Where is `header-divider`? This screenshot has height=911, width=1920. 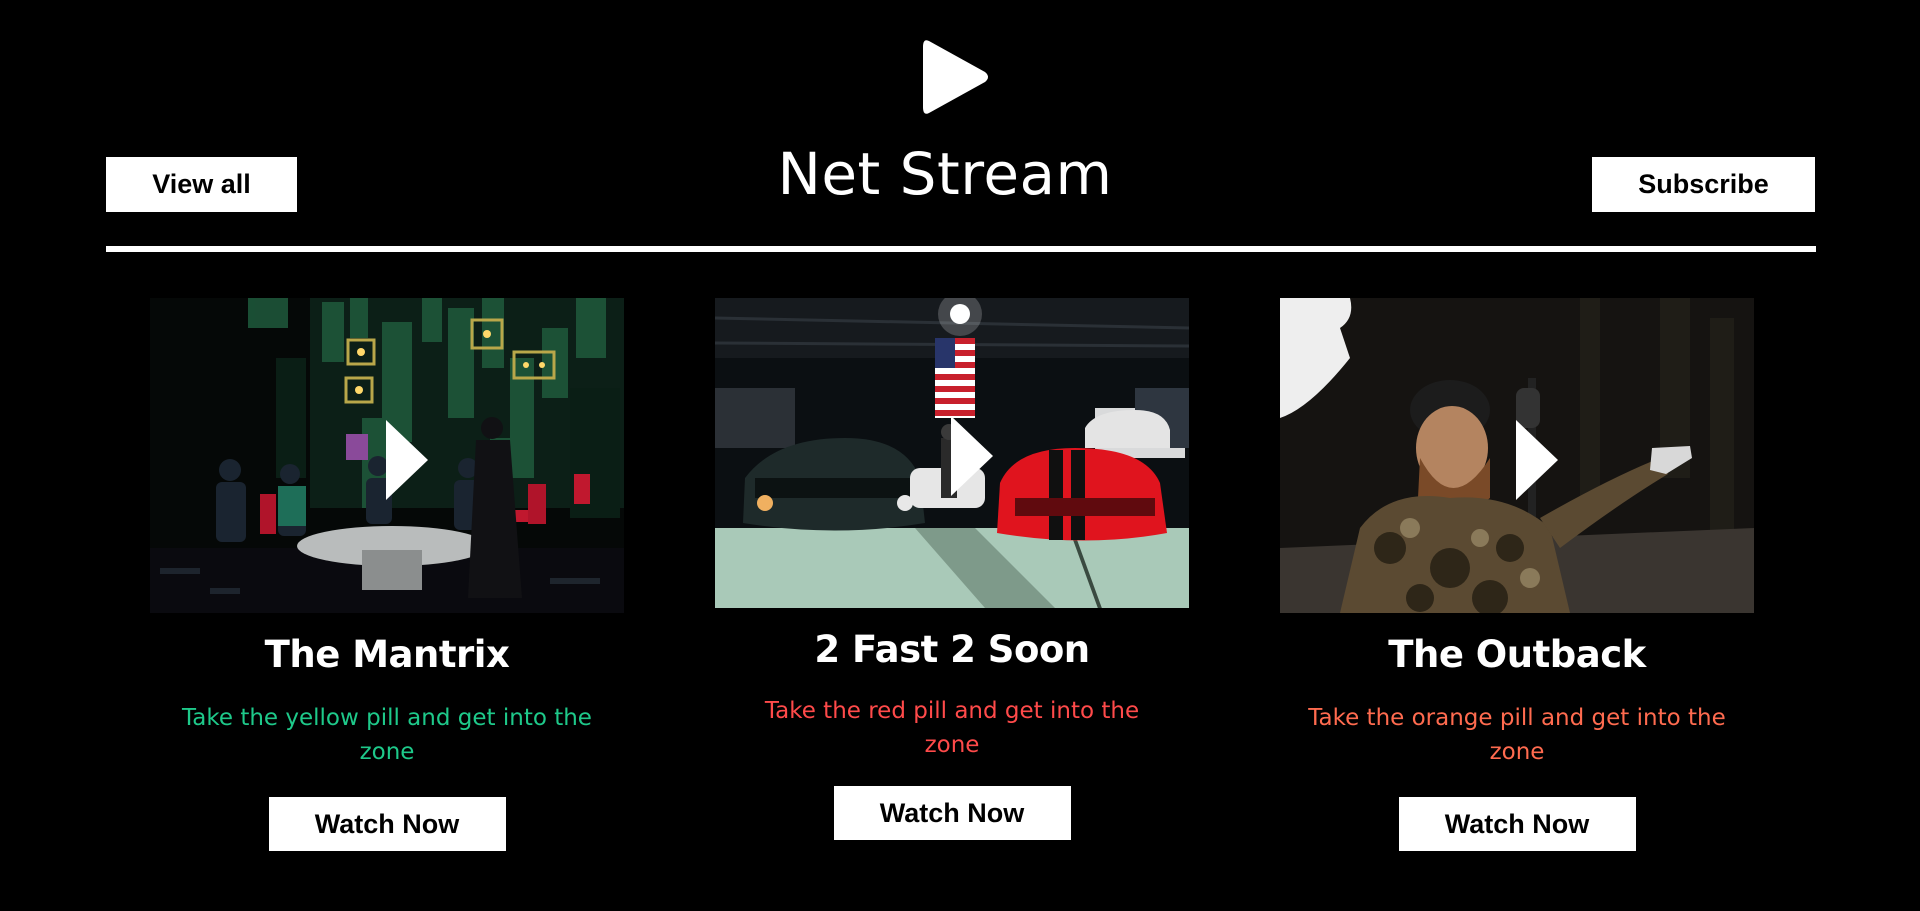
header-divider is located at coordinates (961, 249).